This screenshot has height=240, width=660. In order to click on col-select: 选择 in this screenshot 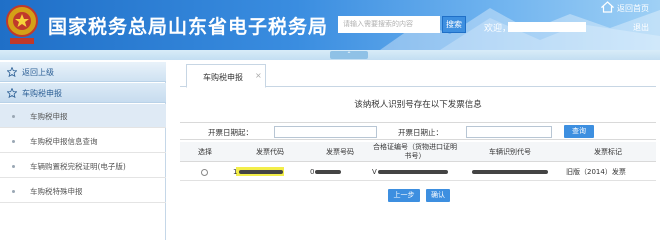, I will do `click(205, 151)`.